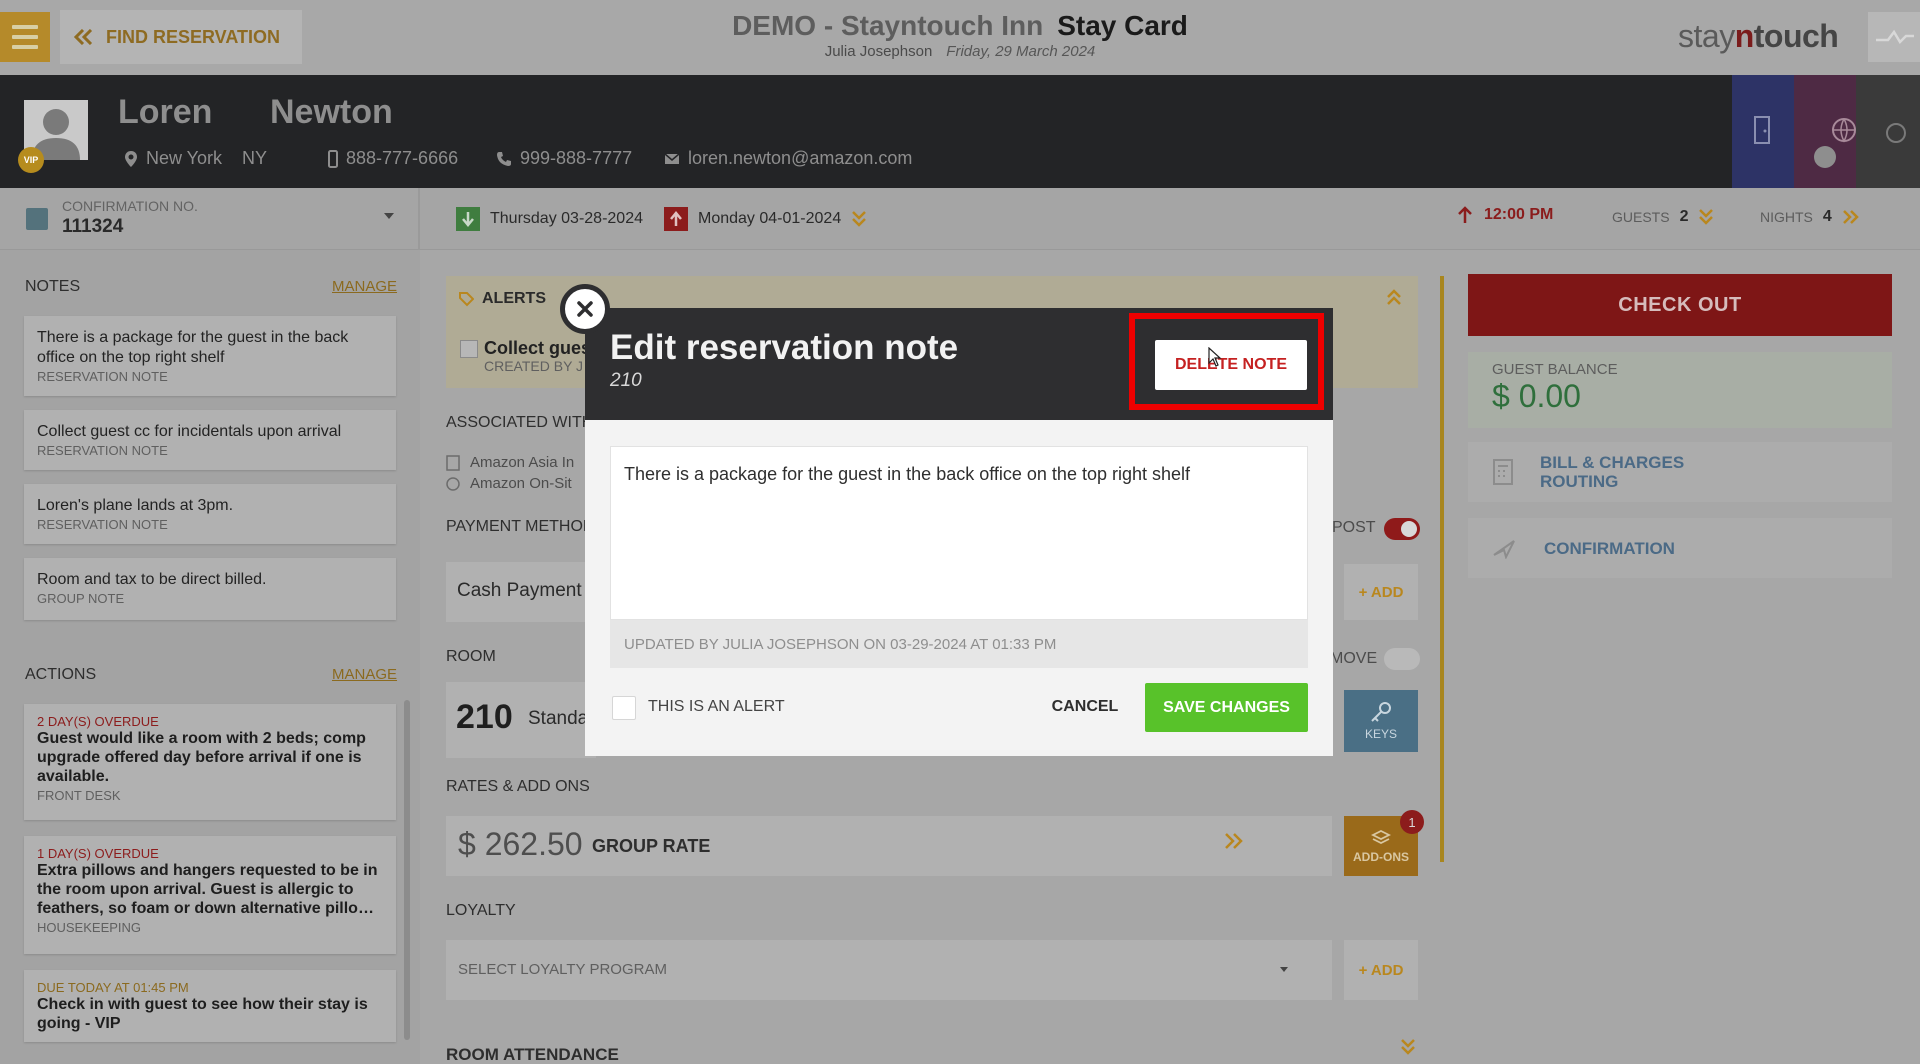 The image size is (1920, 1064). What do you see at coordinates (364, 674) in the screenshot?
I see `manage-actions-link: MANAGE` at bounding box center [364, 674].